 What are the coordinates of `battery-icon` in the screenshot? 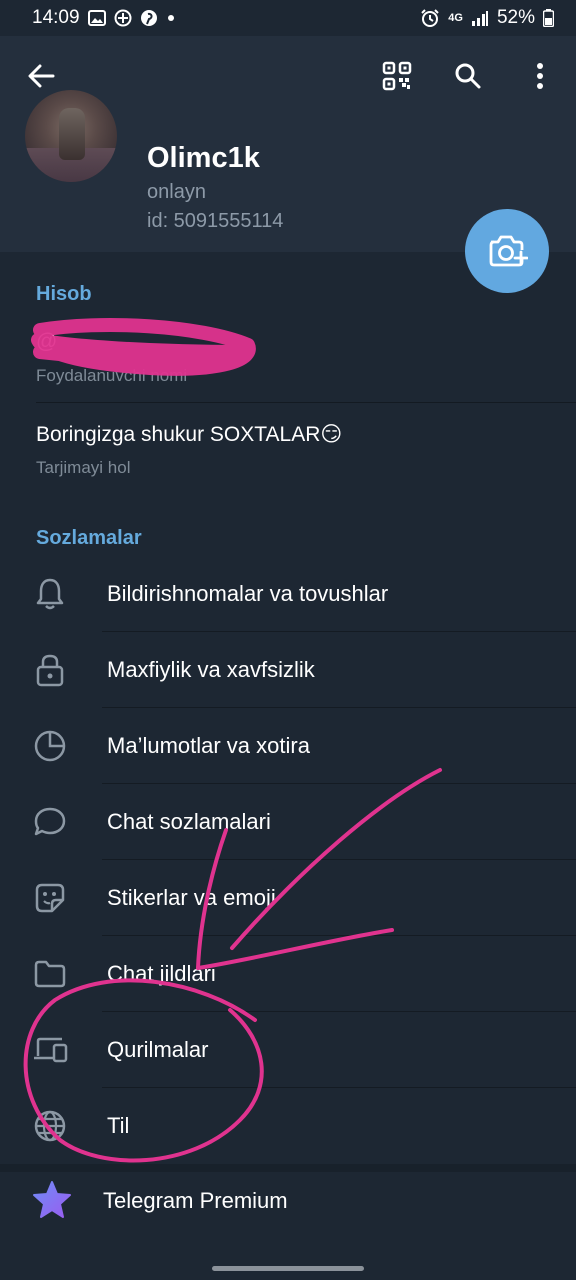 It's located at (548, 18).